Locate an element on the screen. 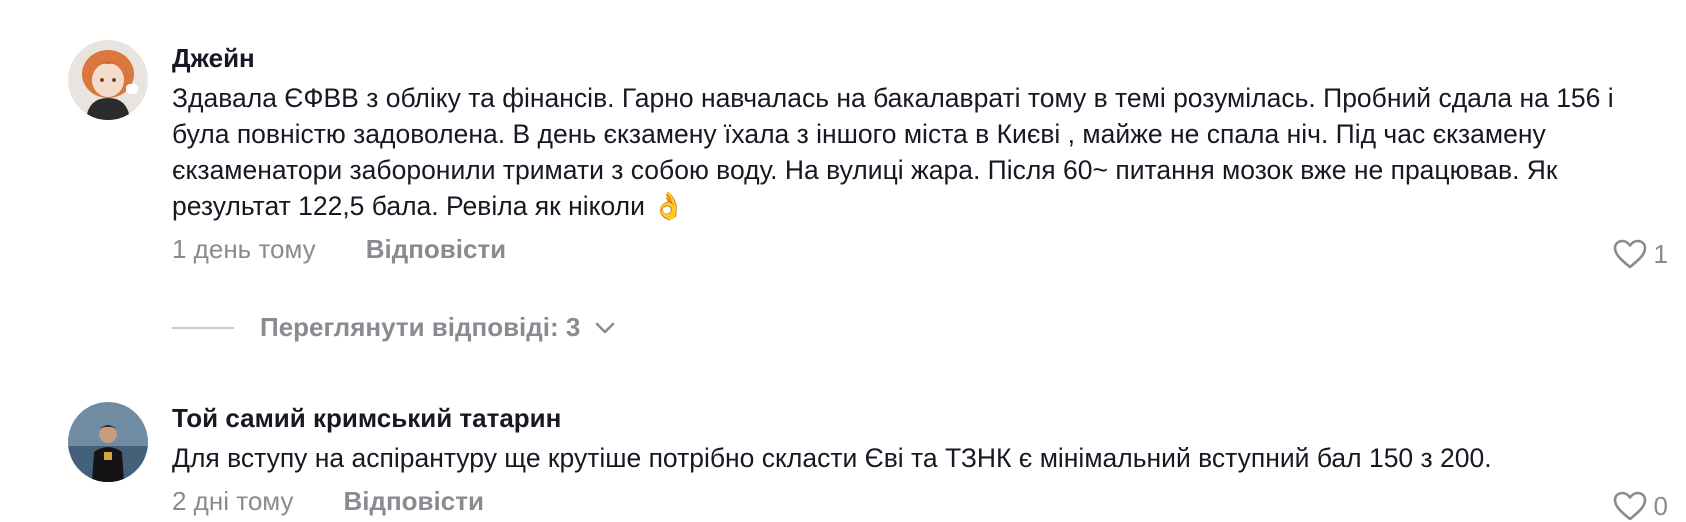 Image resolution: width=1686 pixels, height=522 pixels. like-count: 1 is located at coordinates (1660, 253).